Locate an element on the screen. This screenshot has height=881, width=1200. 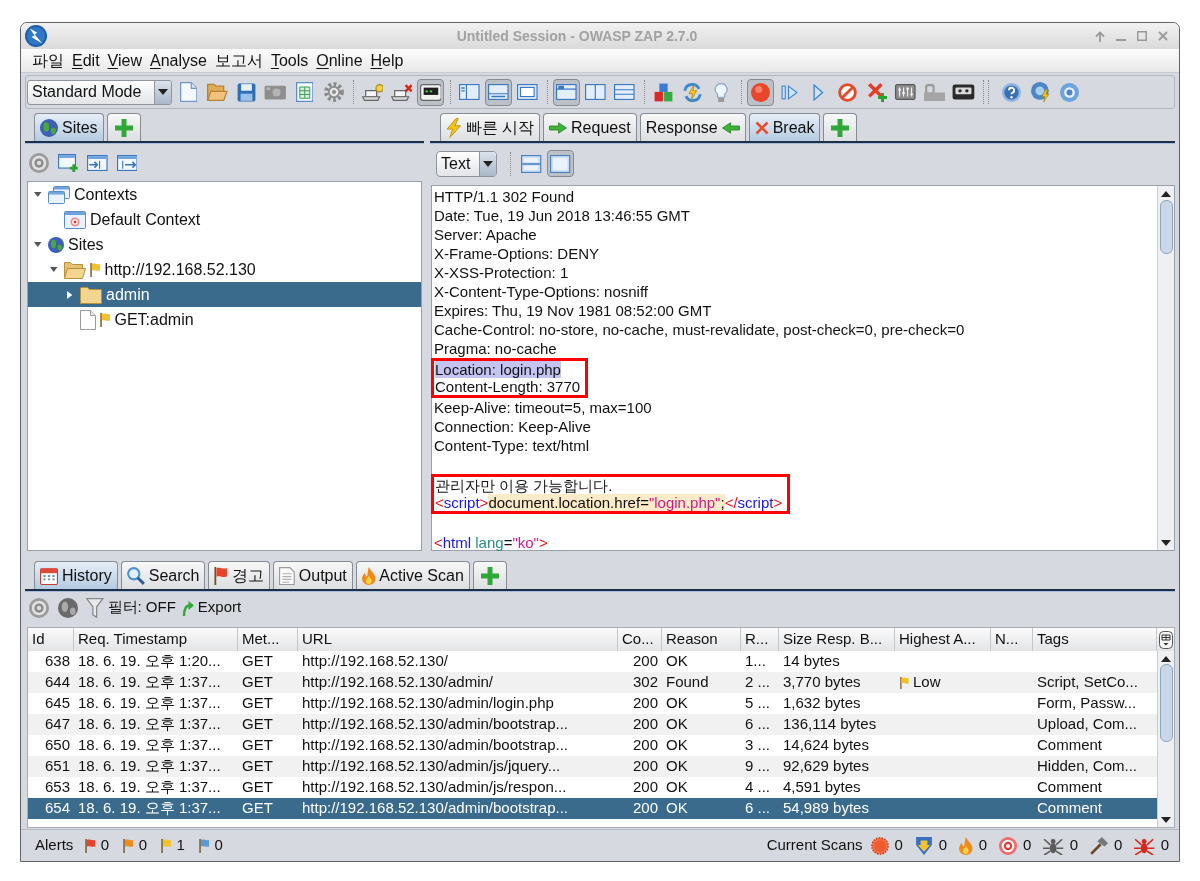
plus-icon is located at coordinates (123, 127).